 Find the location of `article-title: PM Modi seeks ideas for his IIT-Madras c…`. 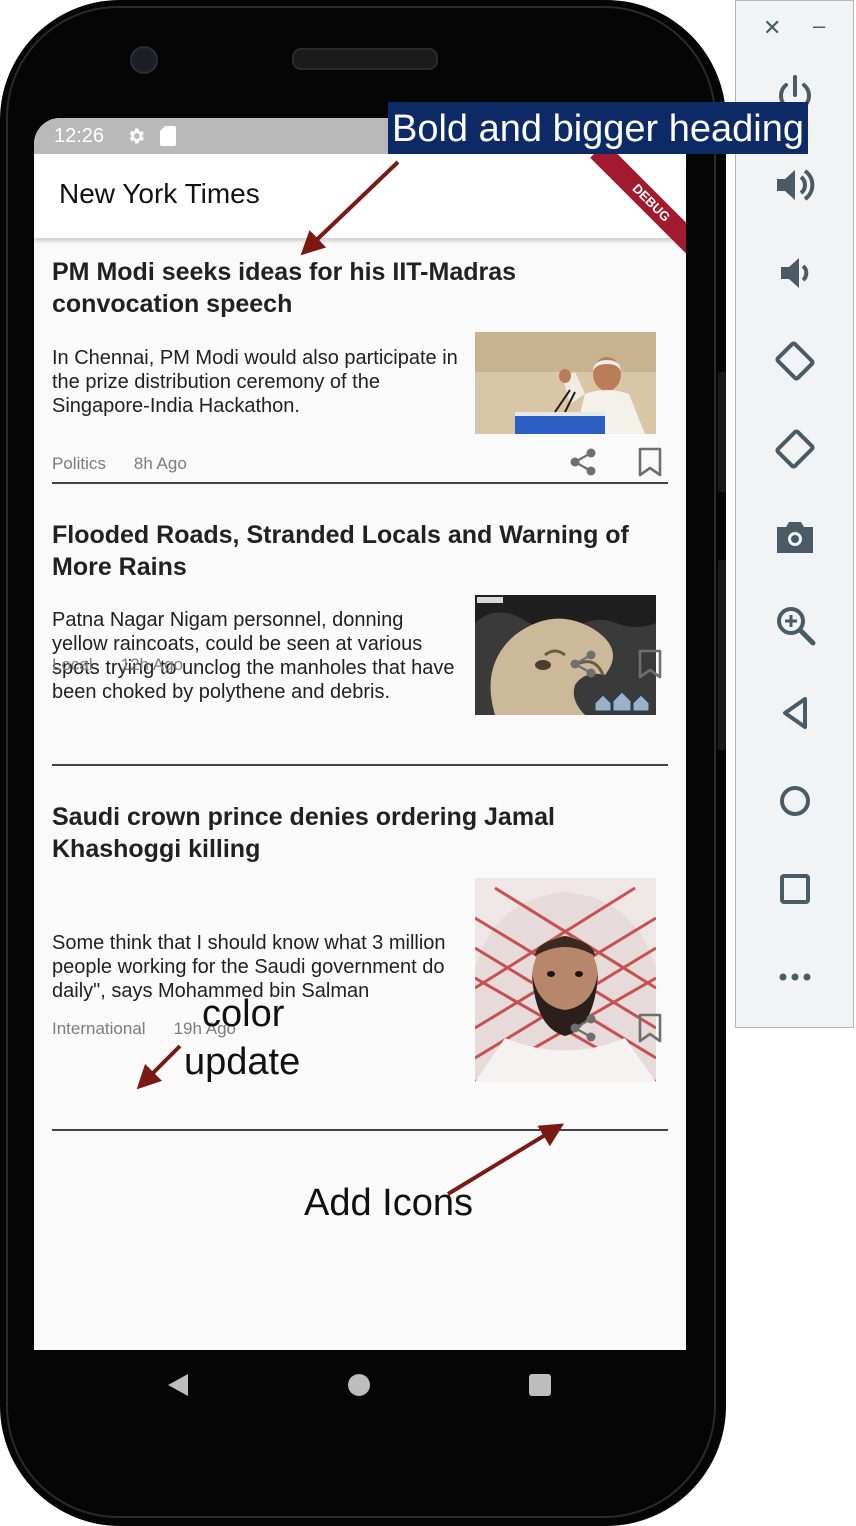

article-title: PM Modi seeks ideas for his IIT-Madras c… is located at coordinates (360, 288).